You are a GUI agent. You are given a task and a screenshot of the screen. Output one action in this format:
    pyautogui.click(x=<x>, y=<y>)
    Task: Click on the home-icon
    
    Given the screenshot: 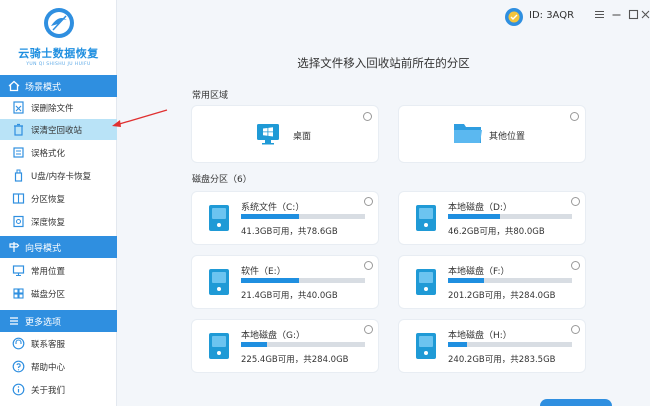 What is the action you would take?
    pyautogui.click(x=14, y=86)
    